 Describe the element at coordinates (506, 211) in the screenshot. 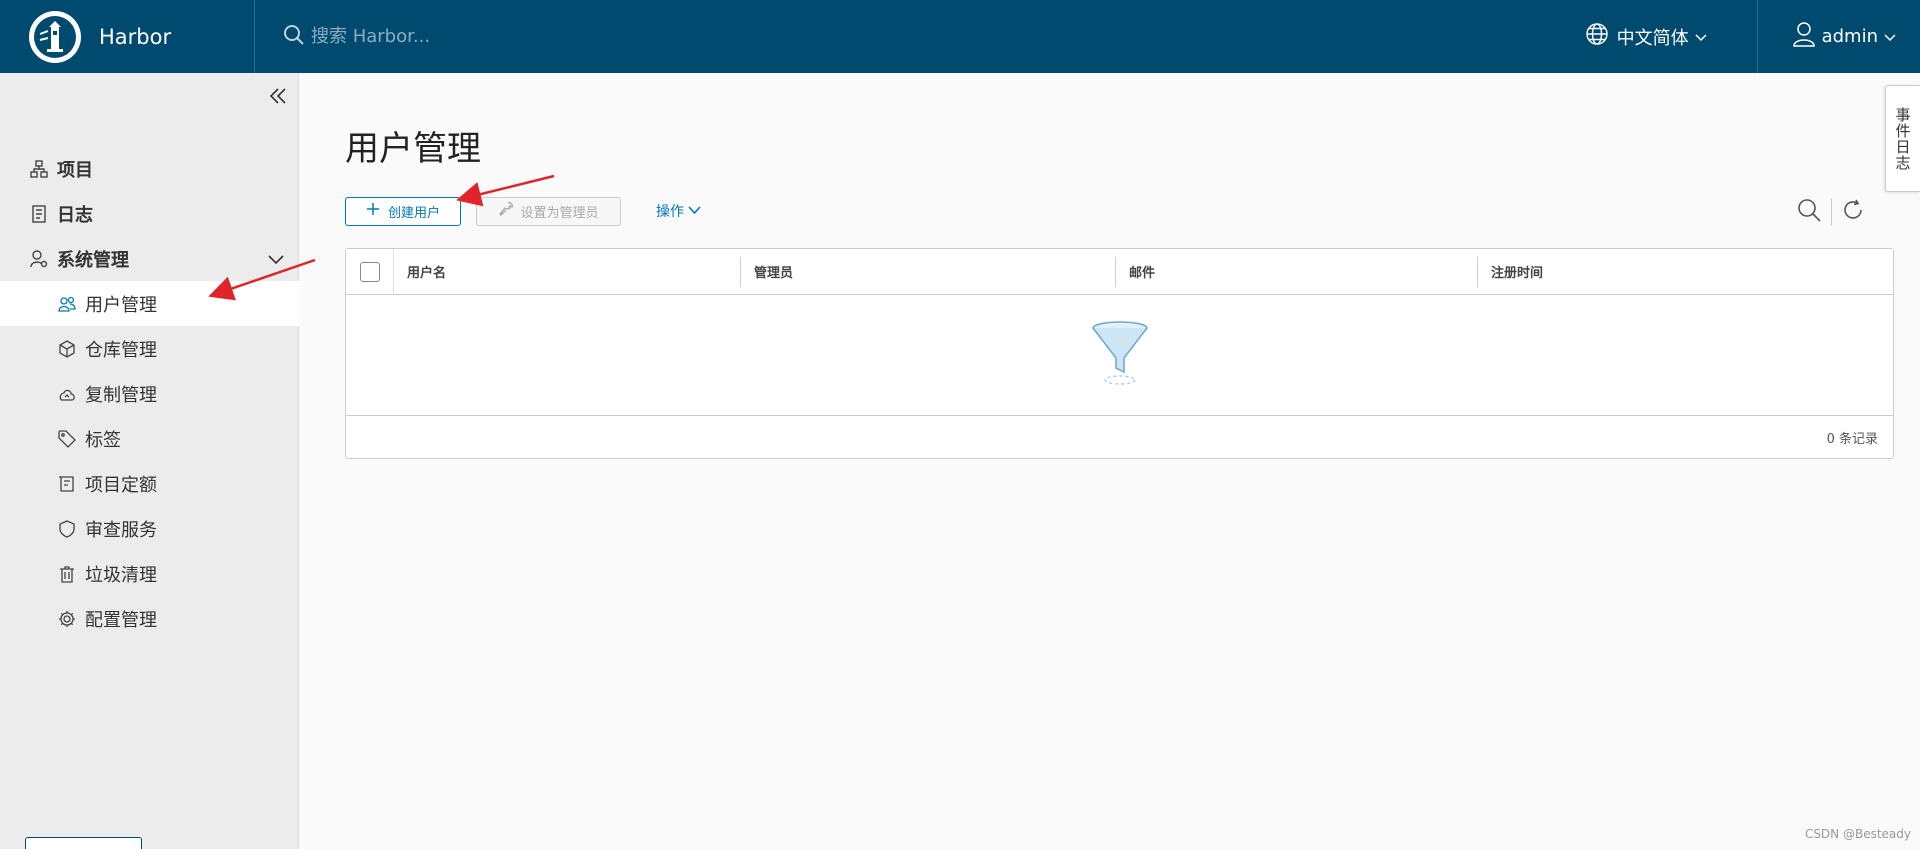

I see `wrench-icon` at that location.